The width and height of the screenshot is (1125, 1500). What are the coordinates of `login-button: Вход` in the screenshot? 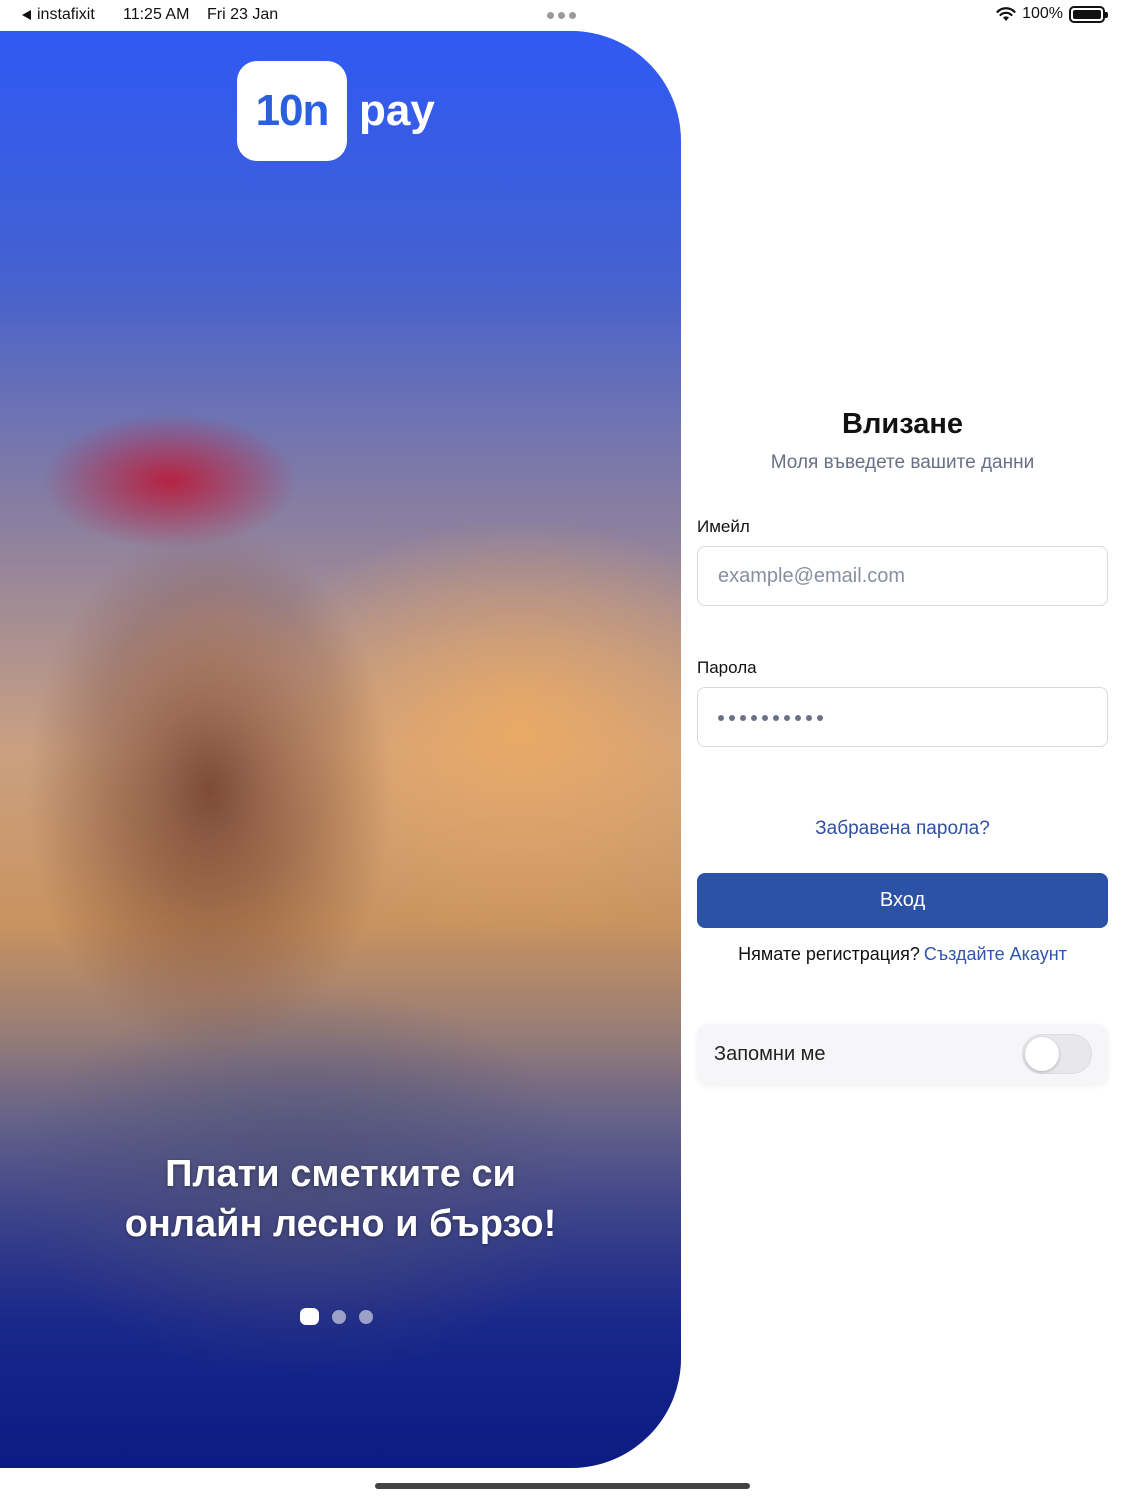 It's located at (902, 900).